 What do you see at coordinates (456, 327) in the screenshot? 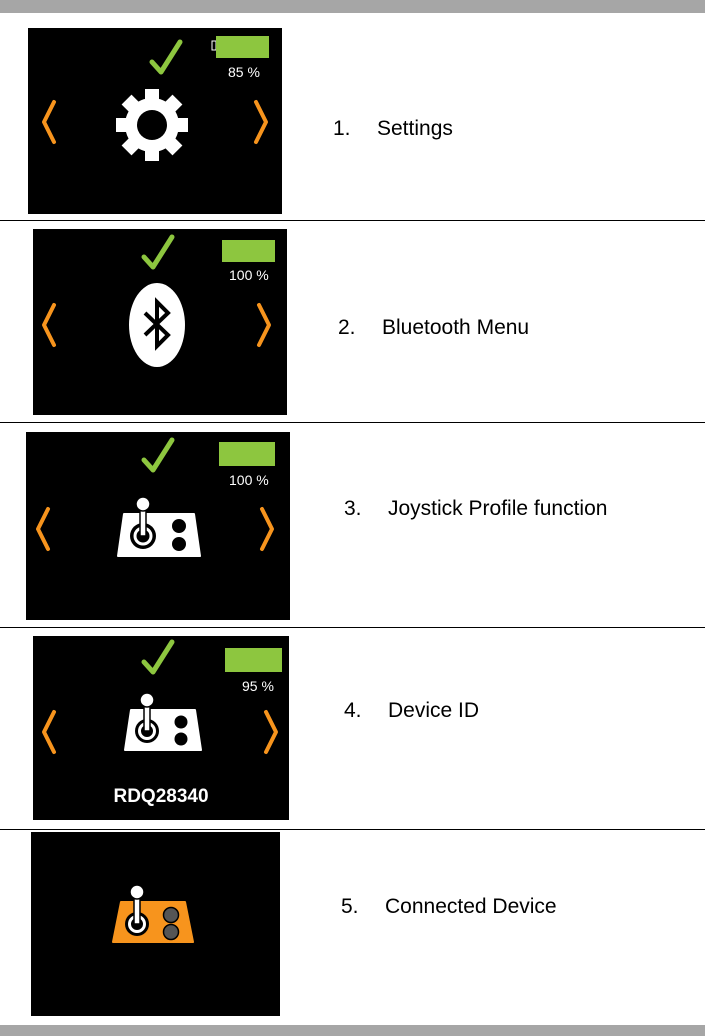
I see `caption-text: Bluetooth Menu` at bounding box center [456, 327].